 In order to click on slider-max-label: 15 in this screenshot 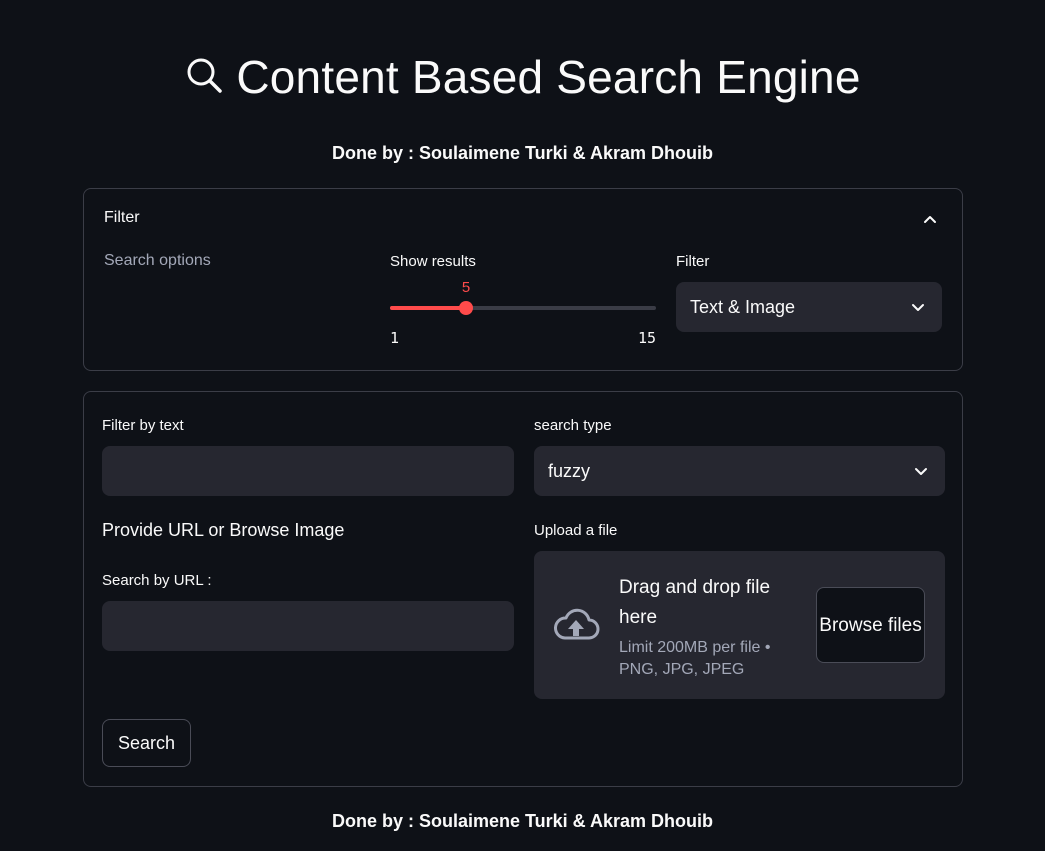, I will do `click(646, 338)`.